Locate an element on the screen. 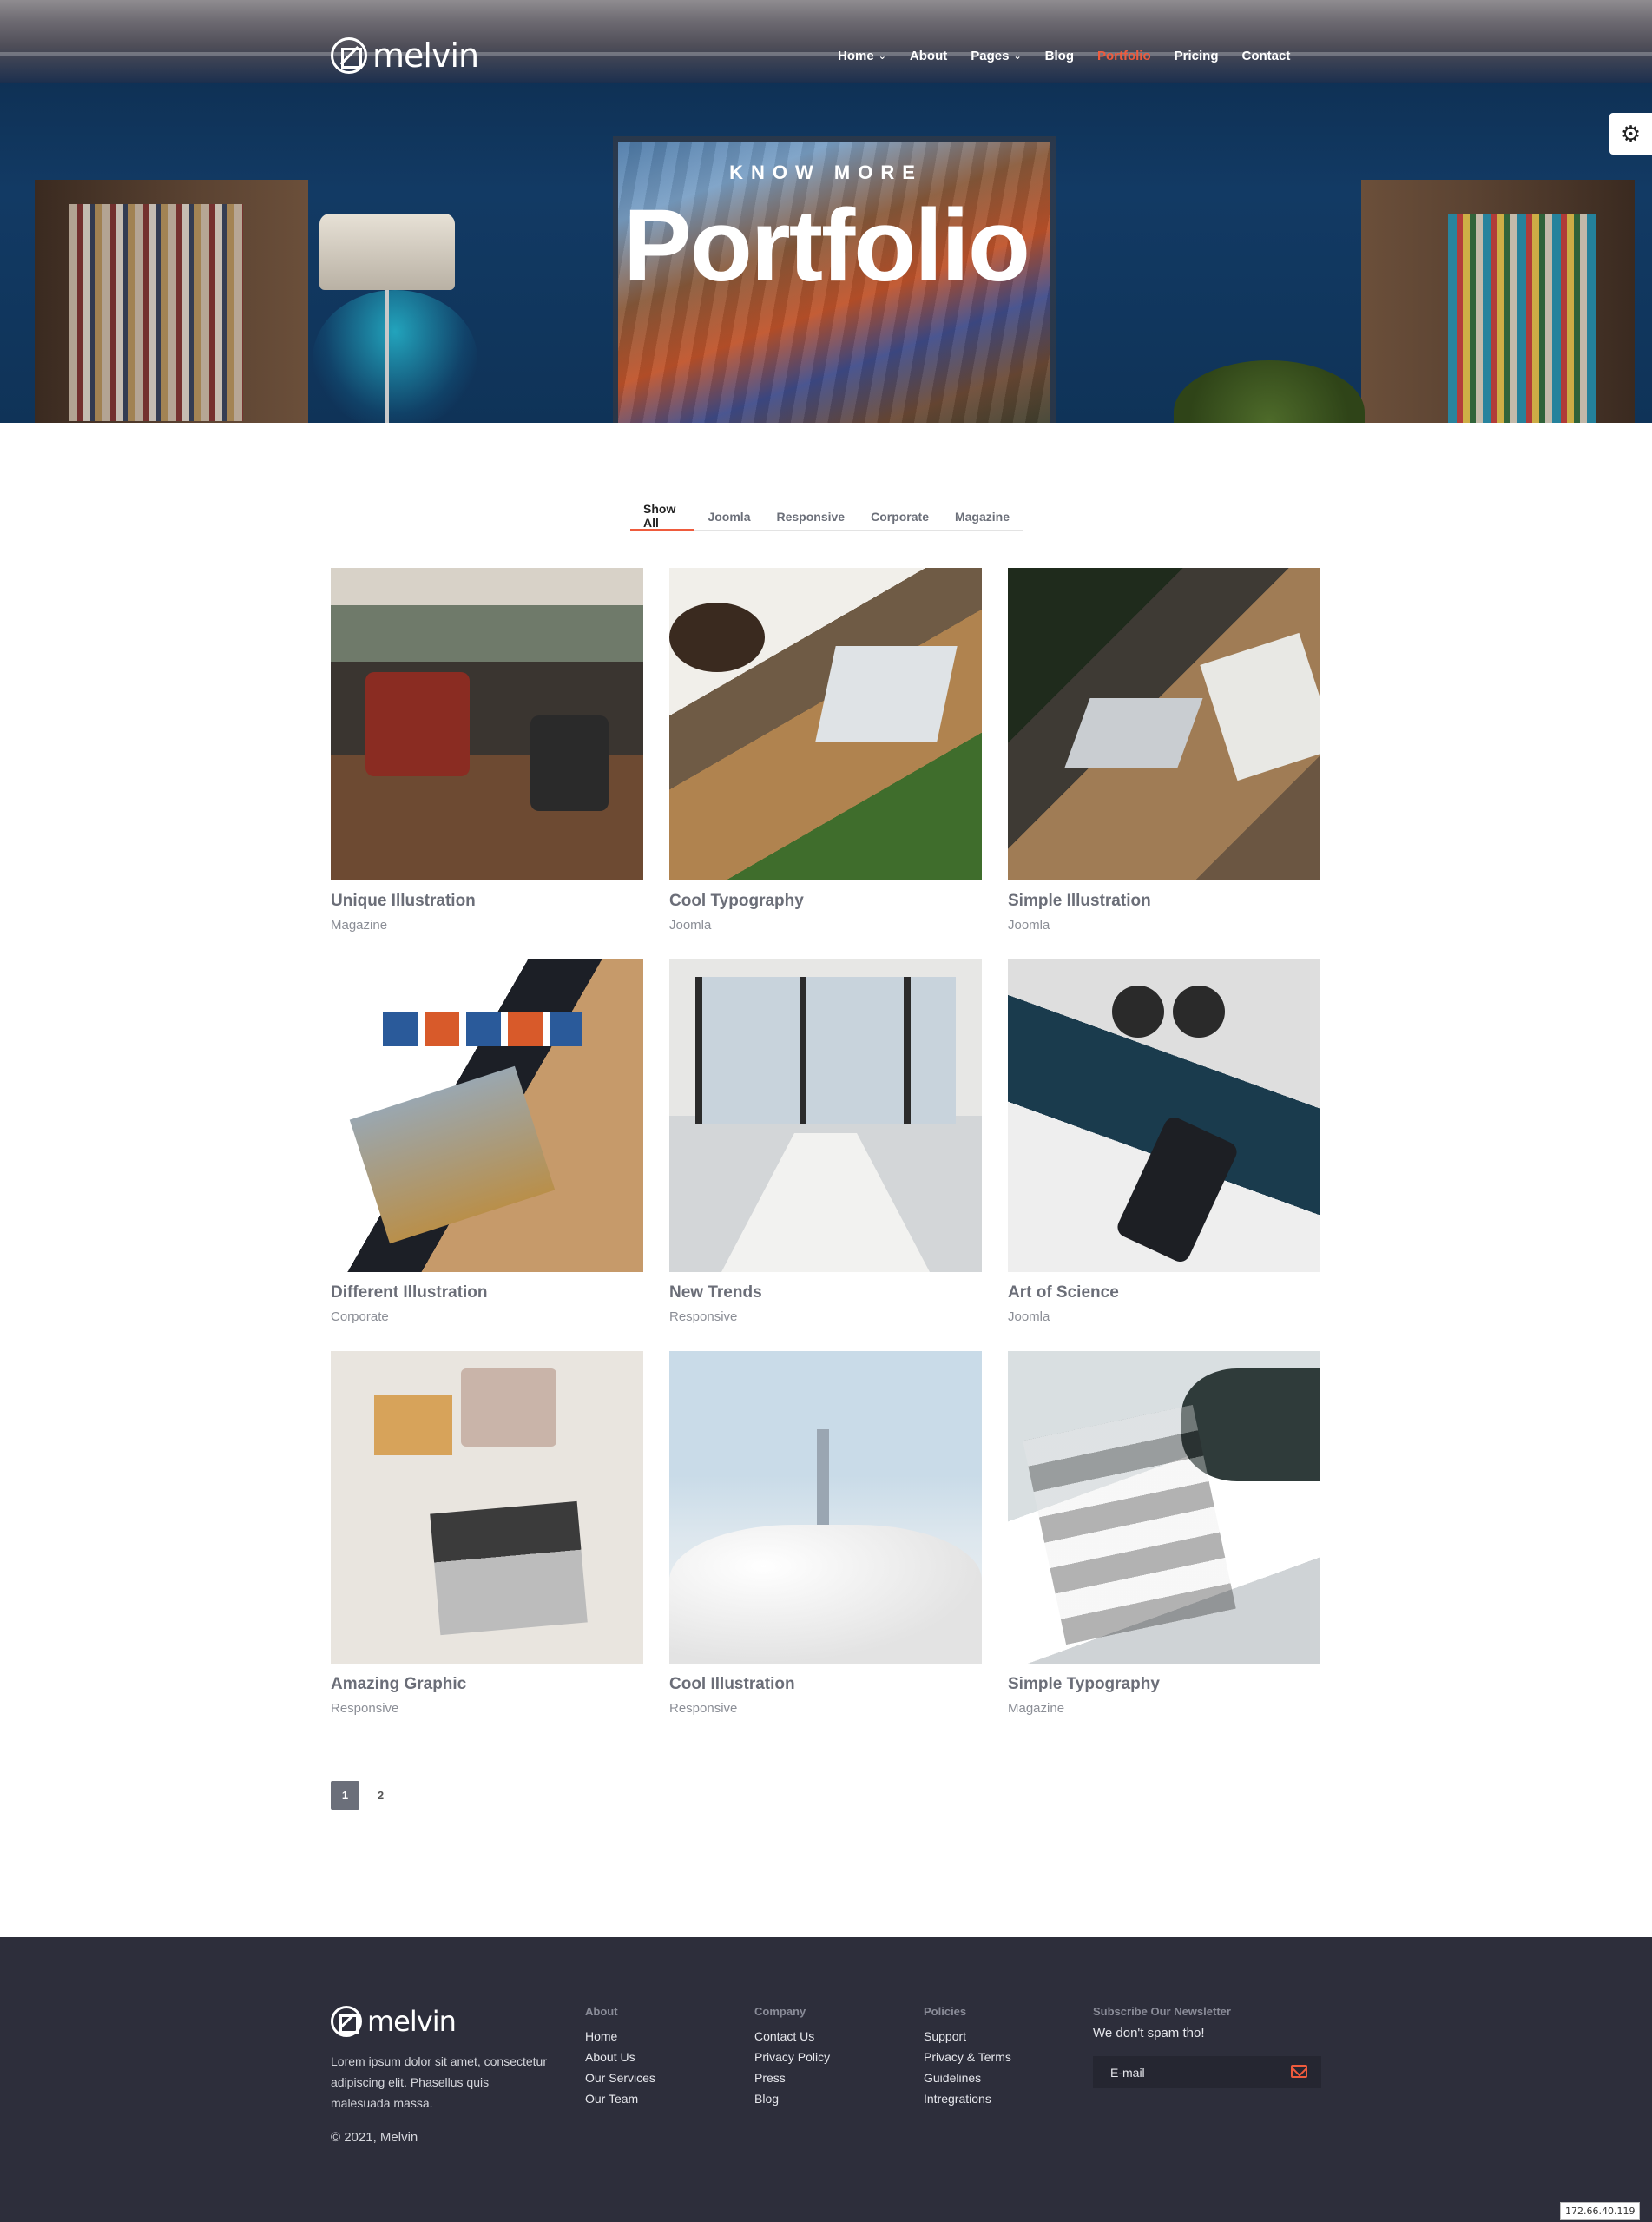 The height and width of the screenshot is (2222, 1652). nav-item-contact: Contact is located at coordinates (1266, 56).